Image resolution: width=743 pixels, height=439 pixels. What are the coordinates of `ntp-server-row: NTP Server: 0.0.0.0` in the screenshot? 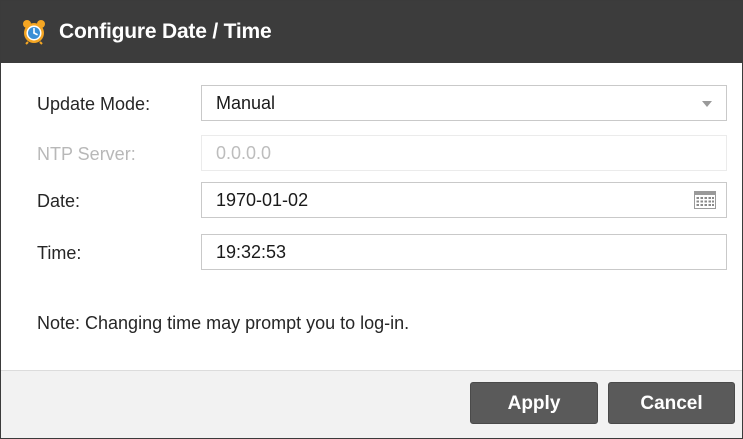 It's located at (383, 154).